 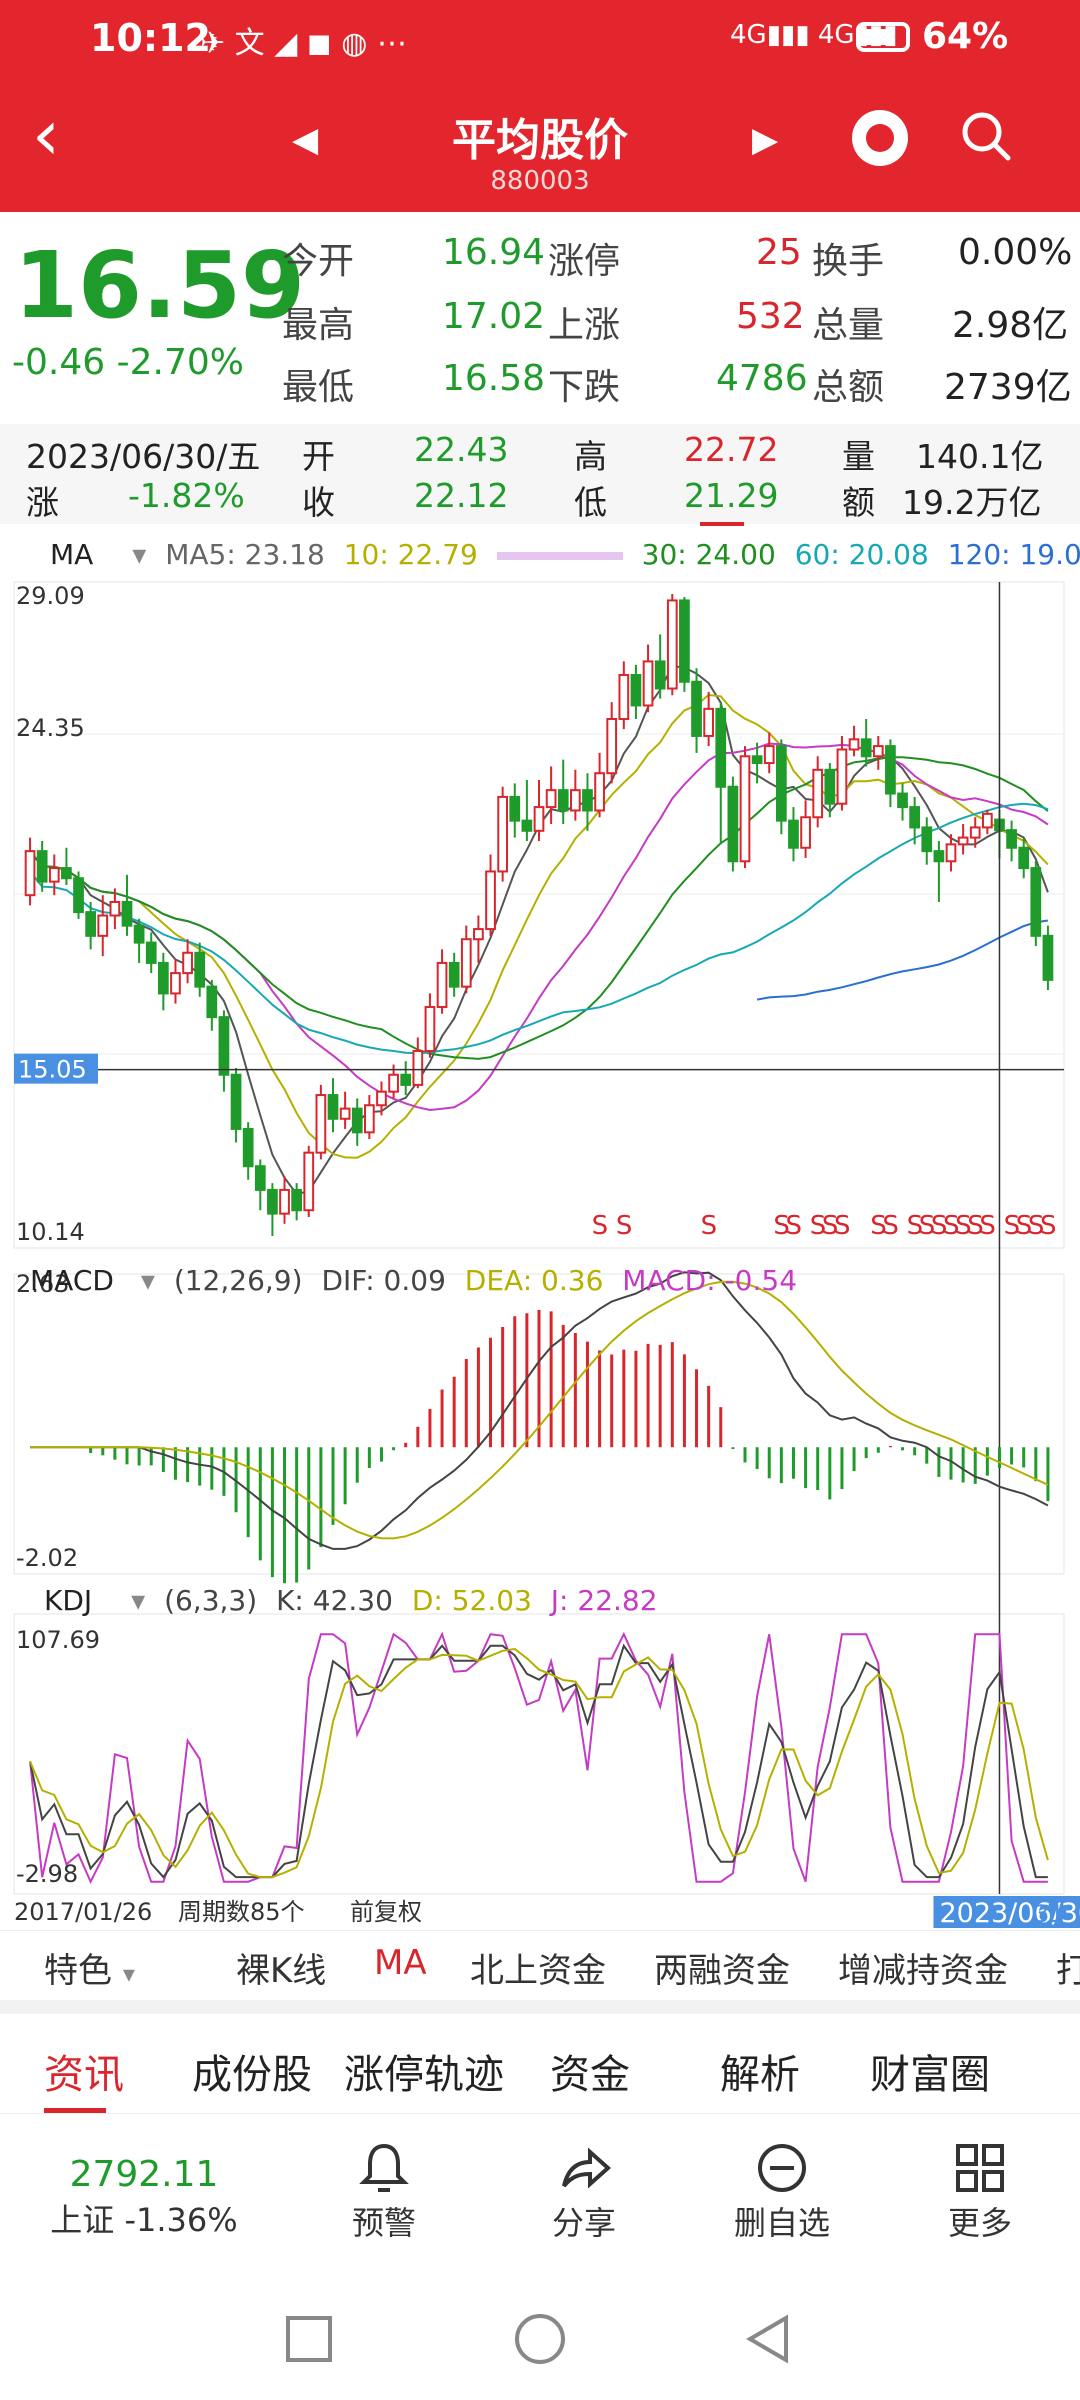 What do you see at coordinates (89, 1967) in the screenshot?
I see `tab-features: 特色 ▾` at bounding box center [89, 1967].